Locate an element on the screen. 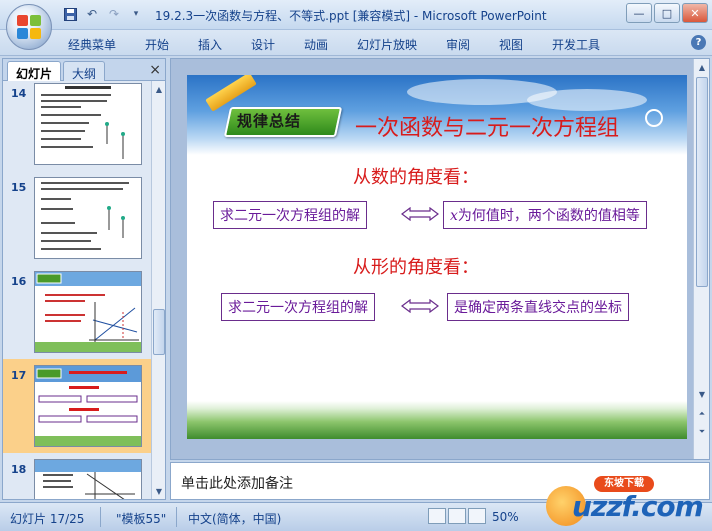  slide-number: 16 is located at coordinates (19, 281).